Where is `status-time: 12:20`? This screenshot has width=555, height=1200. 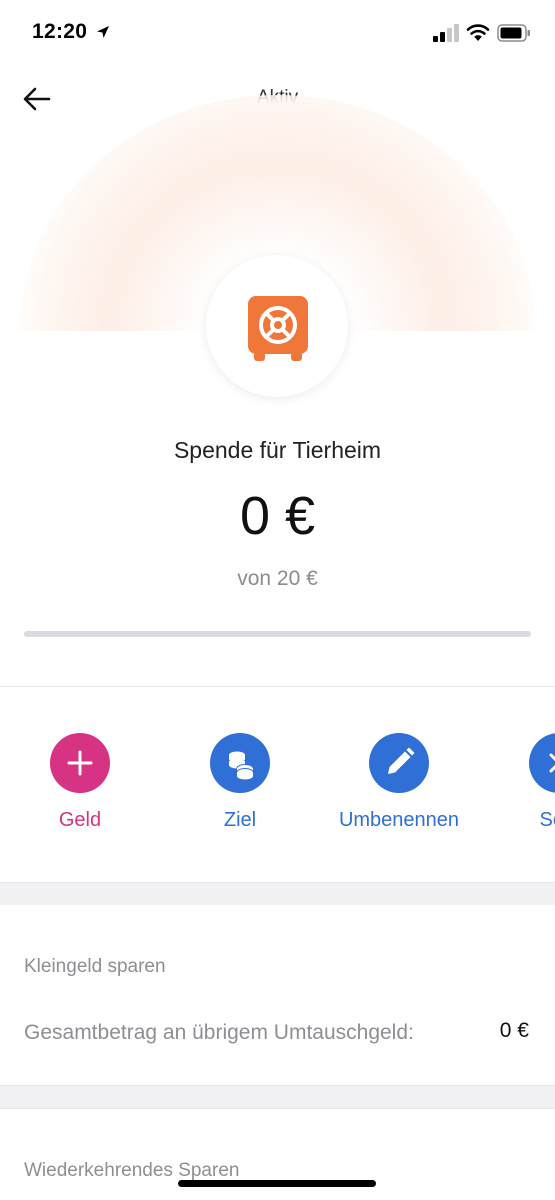
status-time: 12:20 is located at coordinates (60, 31).